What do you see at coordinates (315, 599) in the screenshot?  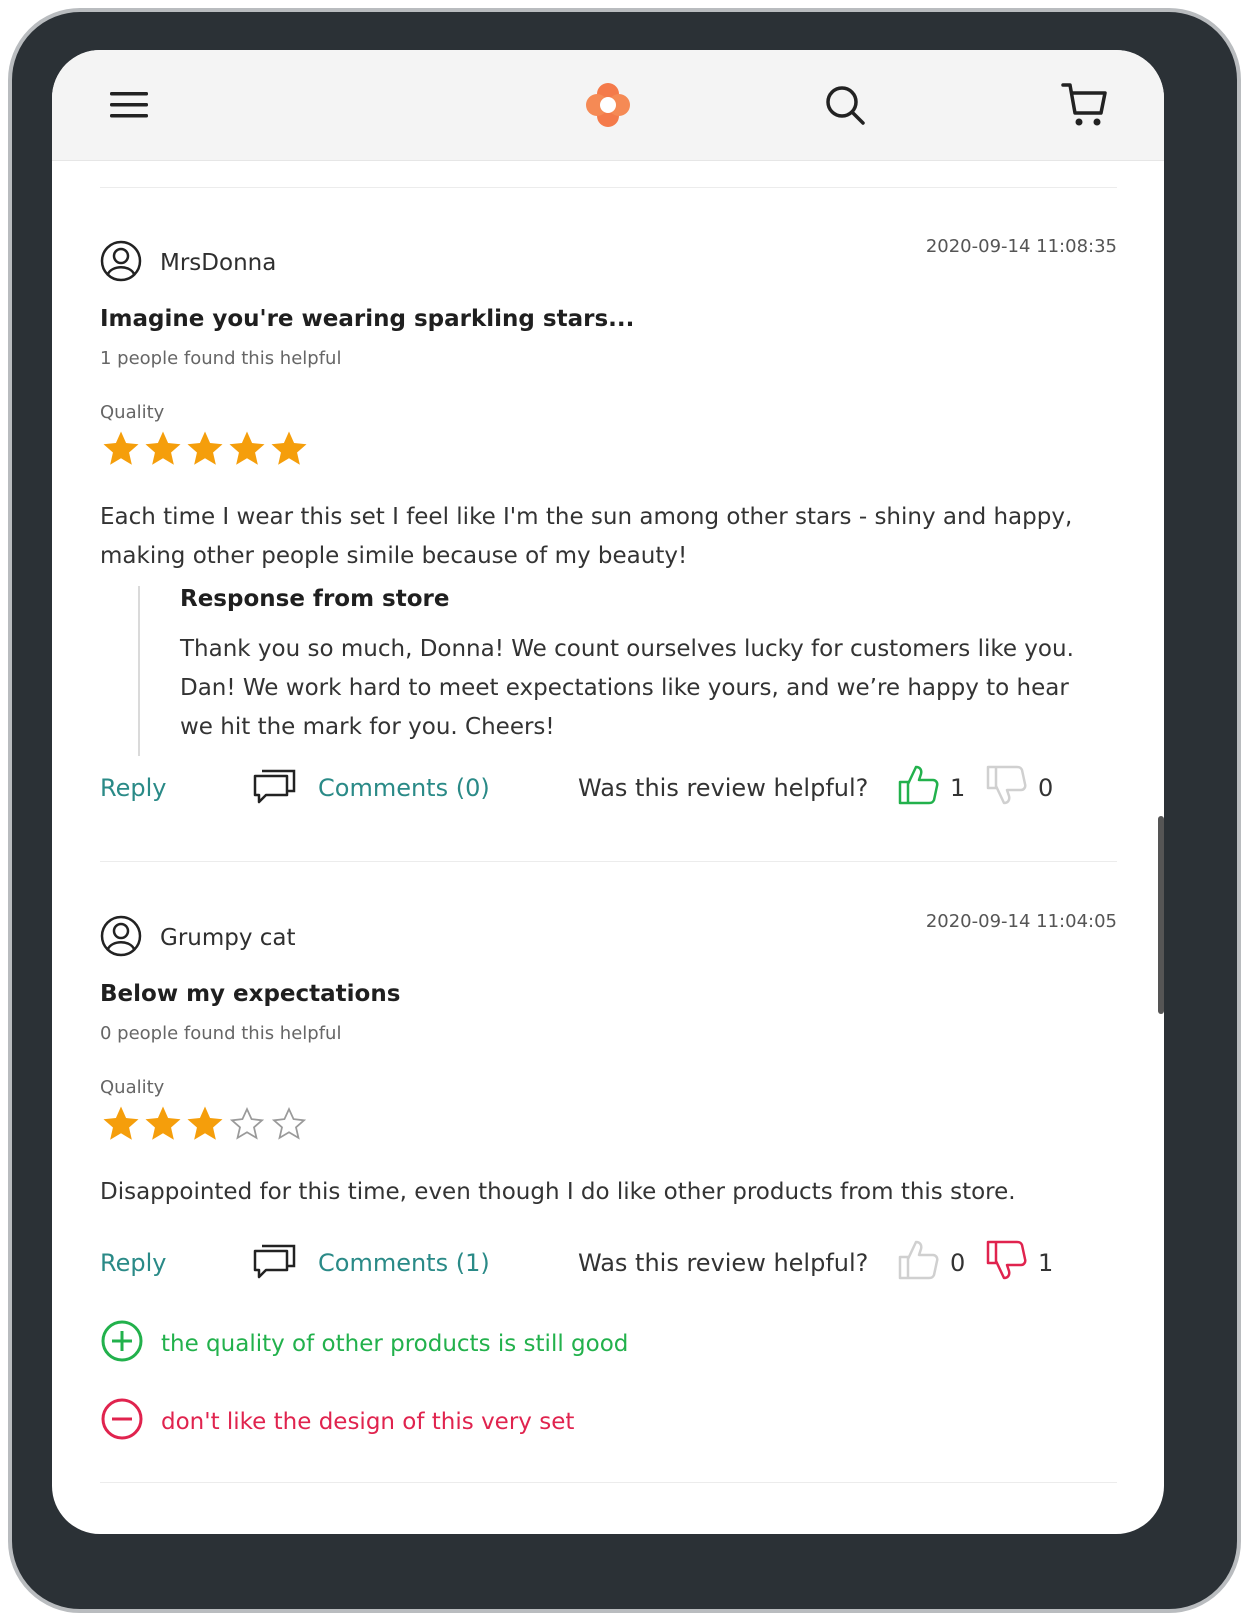 I see `response-title: Response from store` at bounding box center [315, 599].